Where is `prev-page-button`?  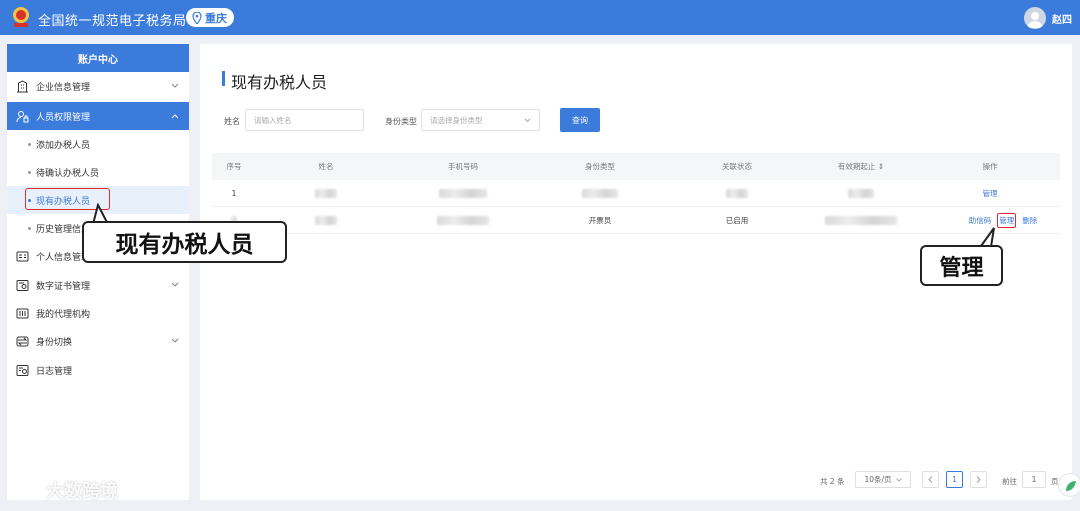
prev-page-button is located at coordinates (930, 479).